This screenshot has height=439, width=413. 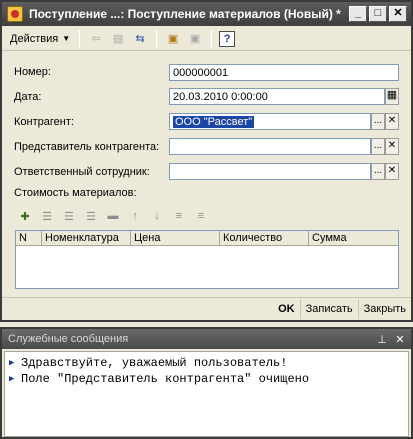 I want to click on contractor-rep-clear-button: ✕, so click(x=392, y=146).